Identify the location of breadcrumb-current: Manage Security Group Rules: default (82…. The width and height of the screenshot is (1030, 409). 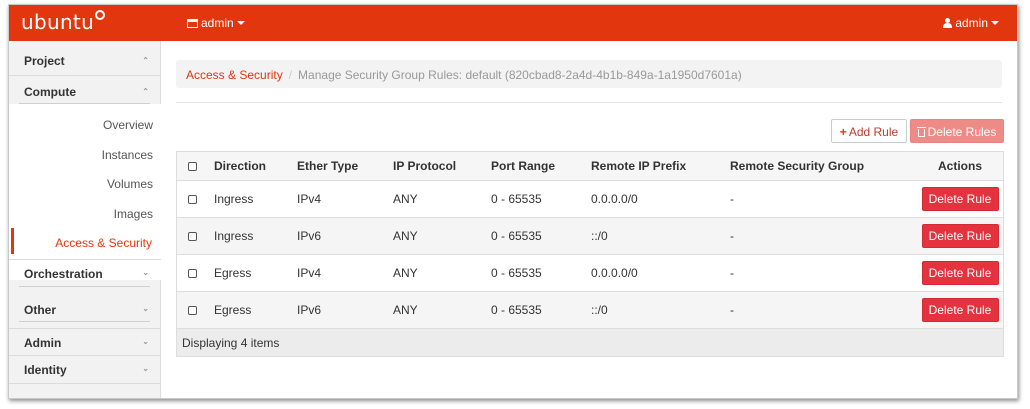
(520, 75).